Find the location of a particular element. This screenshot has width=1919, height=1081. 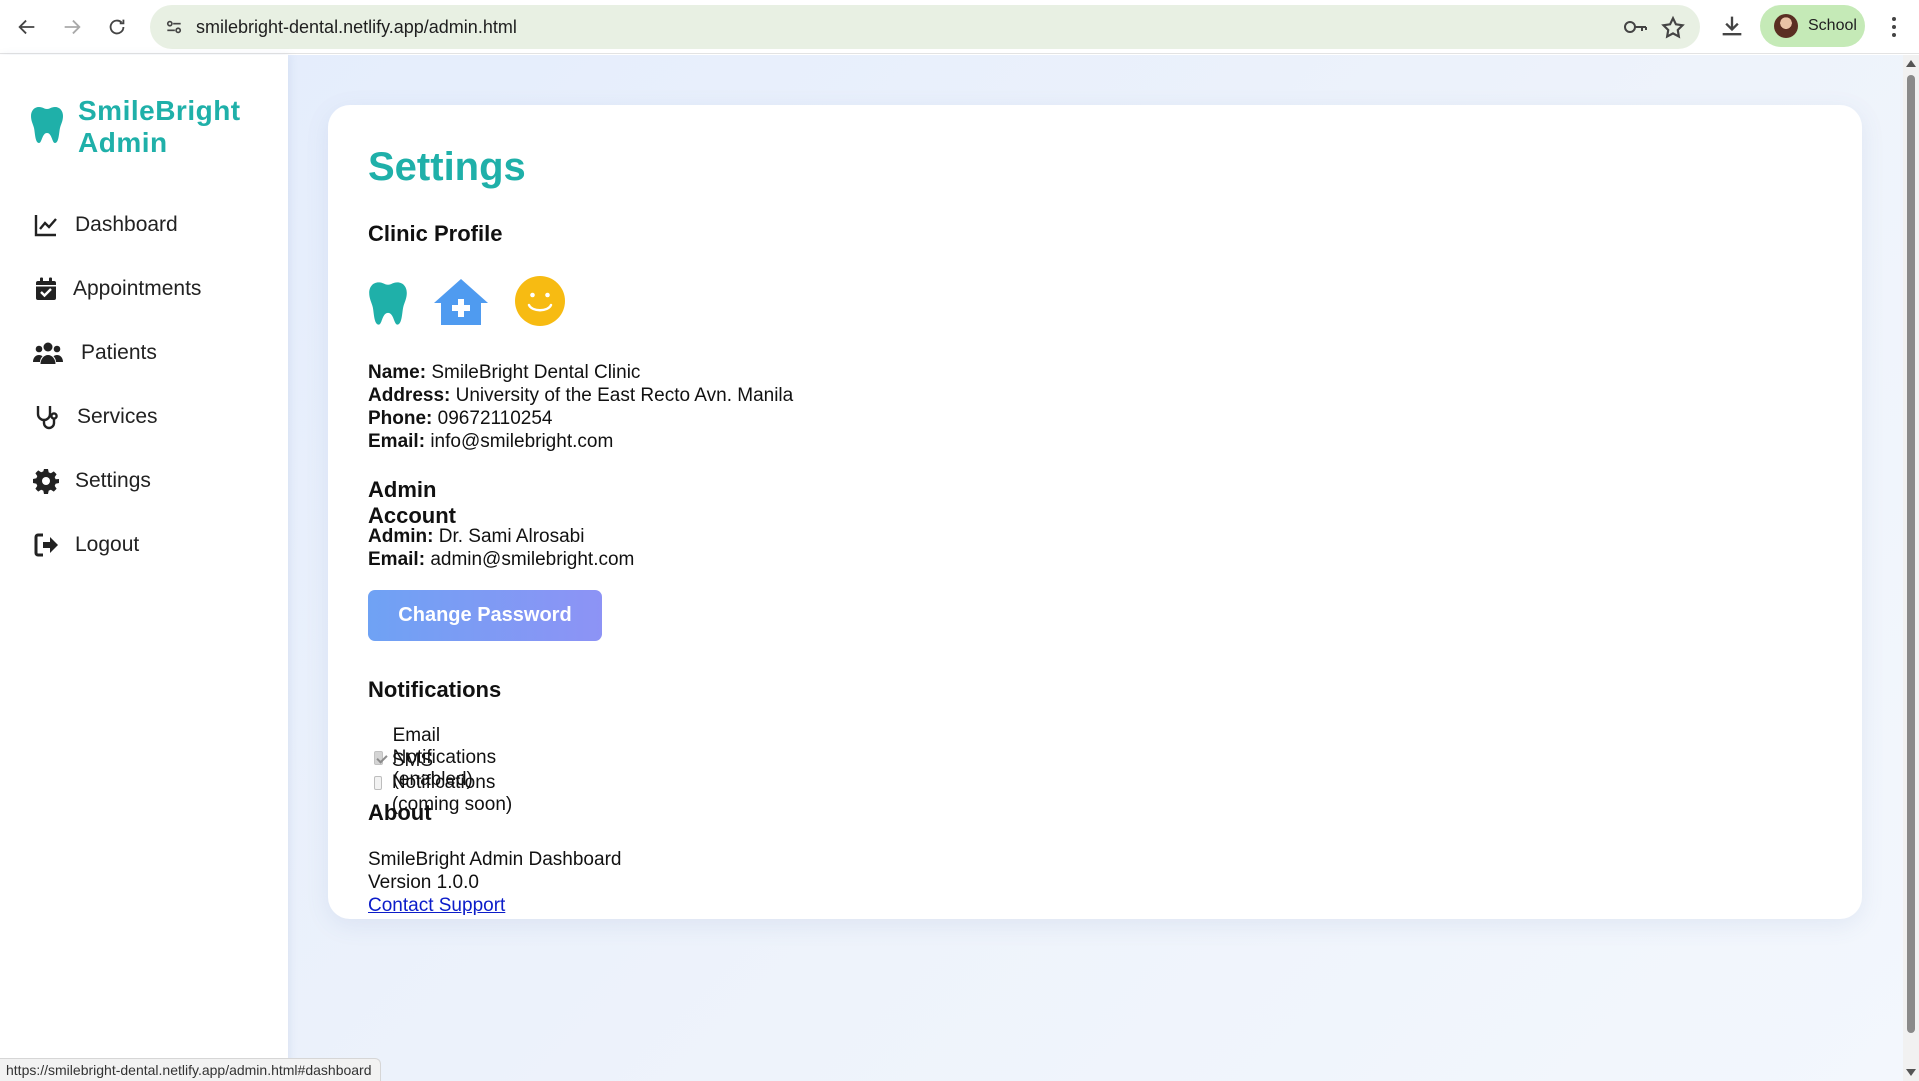

sidebar-item-label: Services is located at coordinates (117, 416).